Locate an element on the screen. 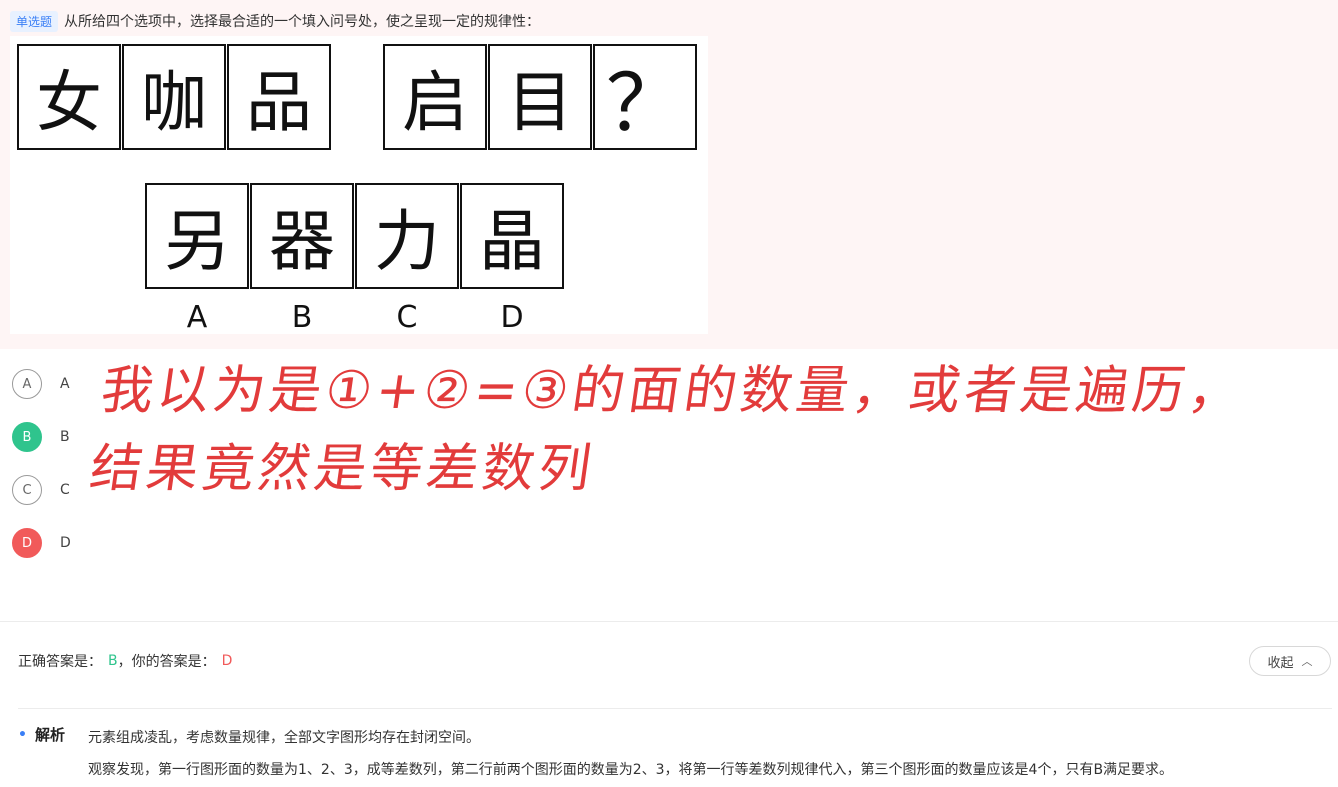 This screenshot has width=1338, height=787. collapse-button: 收起 ︿ is located at coordinates (1290, 661).